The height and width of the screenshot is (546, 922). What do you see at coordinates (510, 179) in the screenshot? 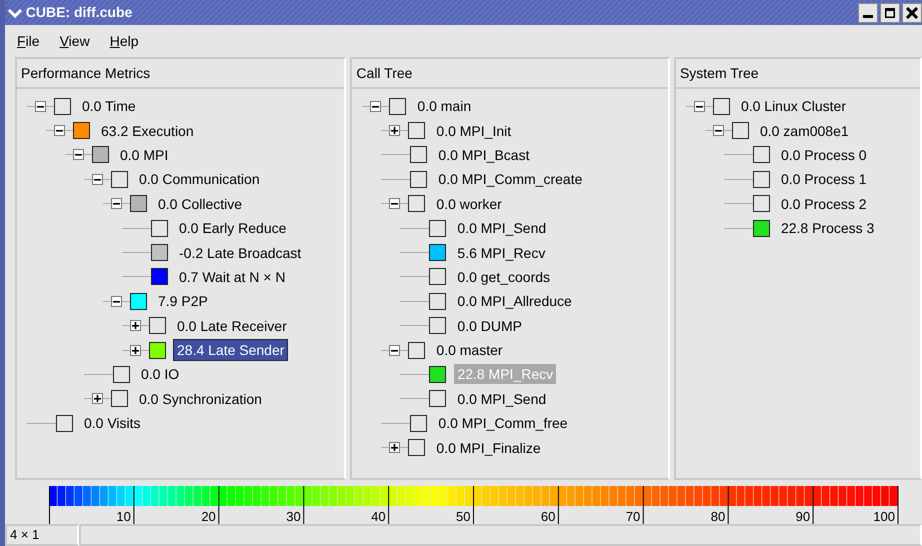
I see `tree-item: 0.0 MPI_Comm_create` at bounding box center [510, 179].